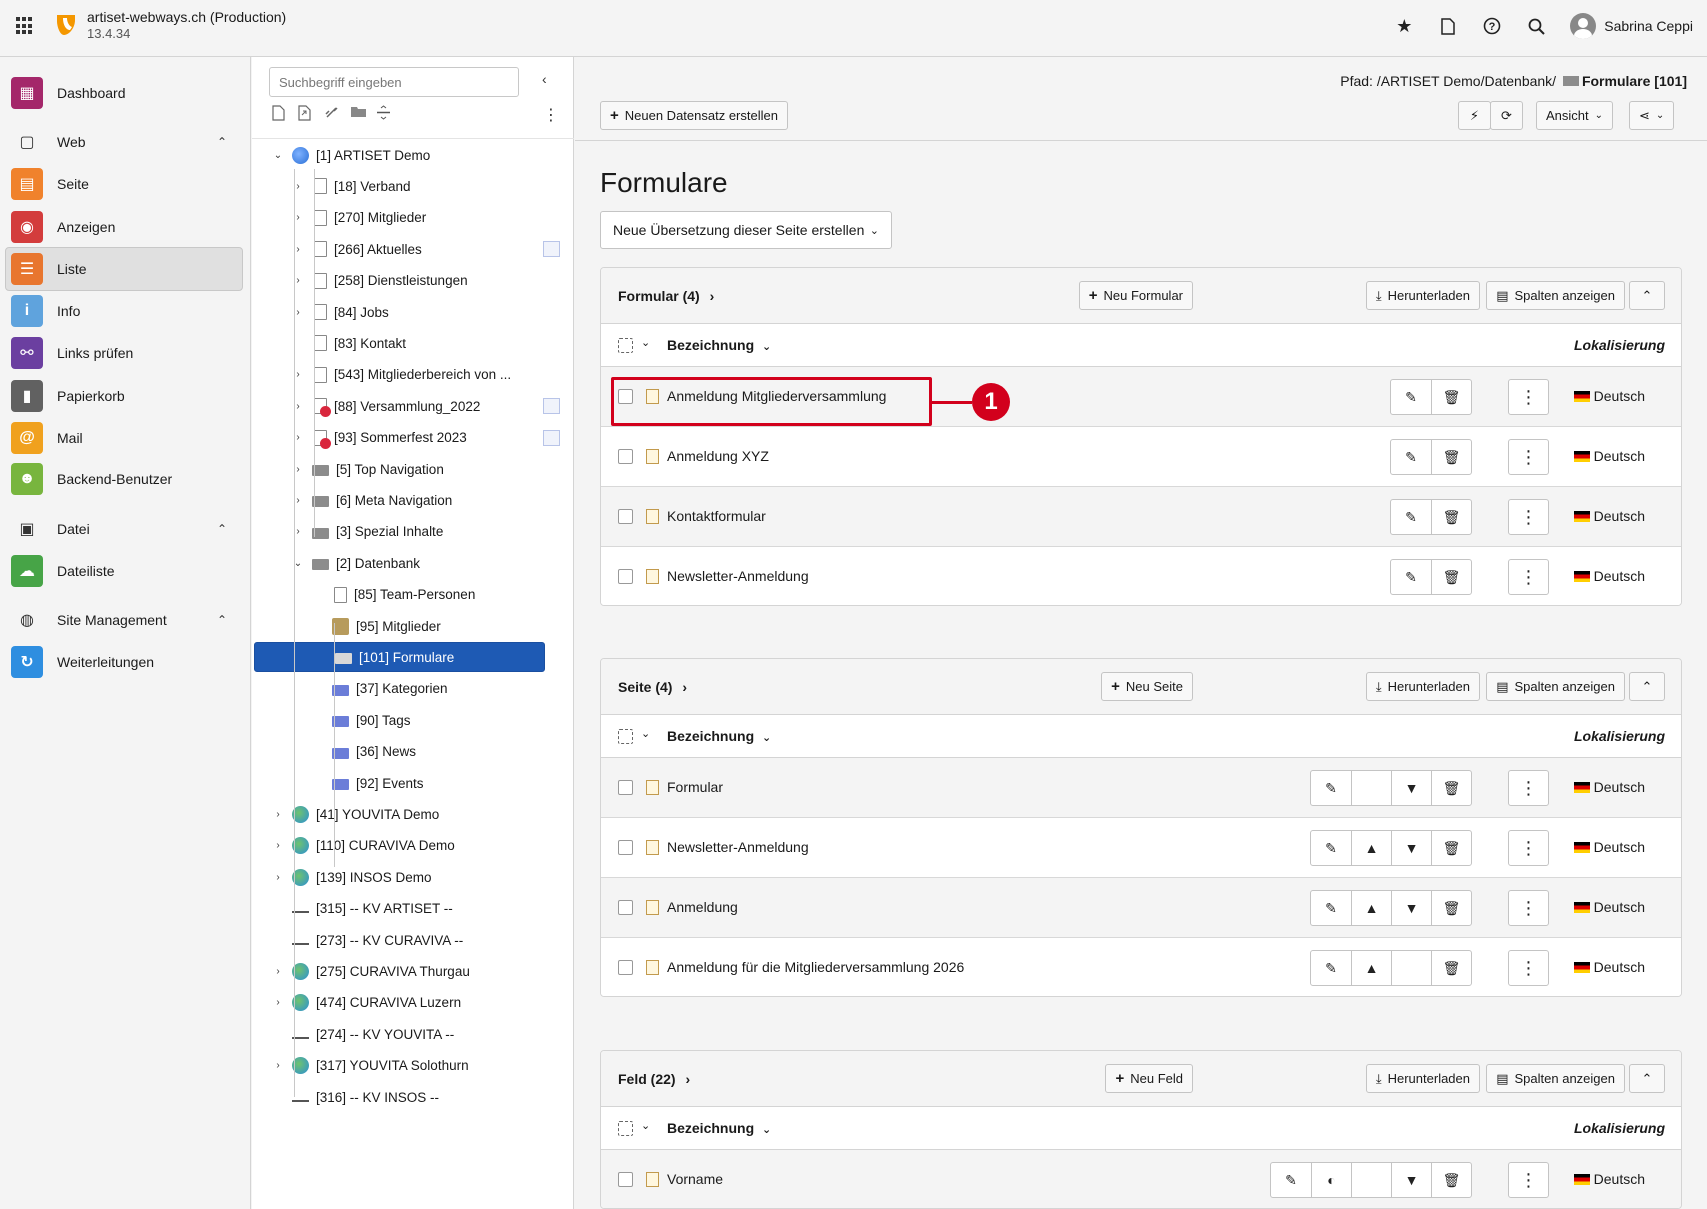 The width and height of the screenshot is (1707, 1209). What do you see at coordinates (363, 846) in the screenshot?
I see `tree-node: › [110] CURAVIVA Demo` at bounding box center [363, 846].